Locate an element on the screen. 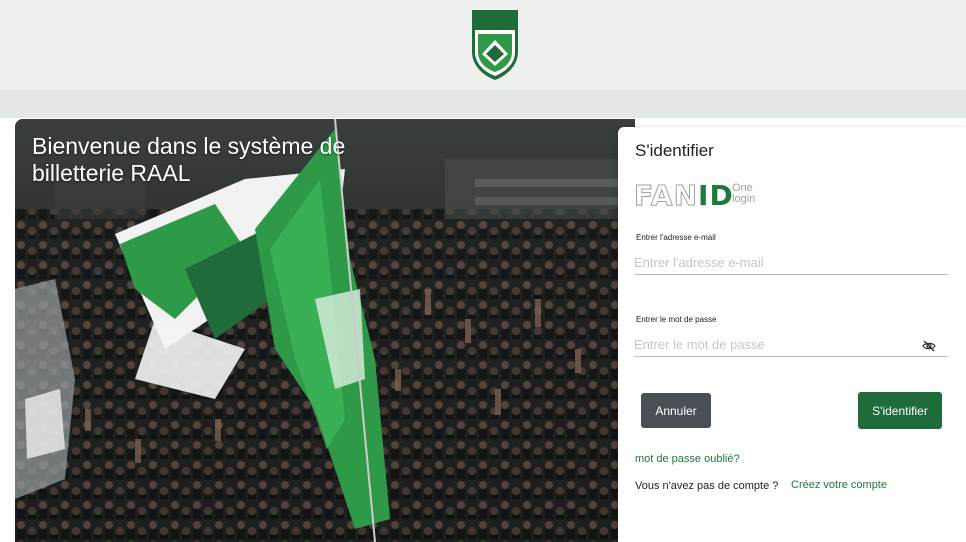 The image size is (966, 542). forgot-password-link: mot de passe oublié? is located at coordinates (687, 459).